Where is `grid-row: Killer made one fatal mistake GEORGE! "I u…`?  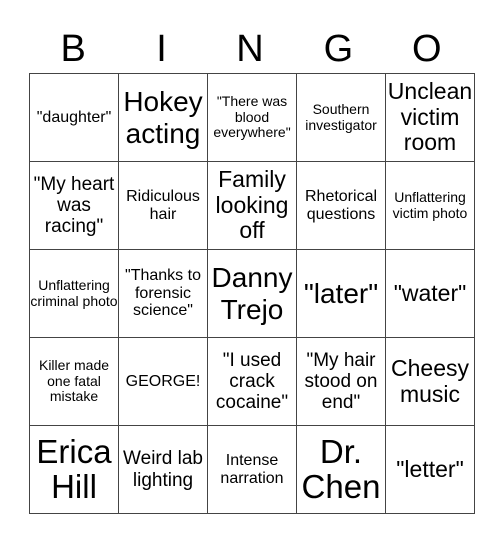 grid-row: Killer made one fatal mistake GEORGE! "I u… is located at coordinates (252, 381).